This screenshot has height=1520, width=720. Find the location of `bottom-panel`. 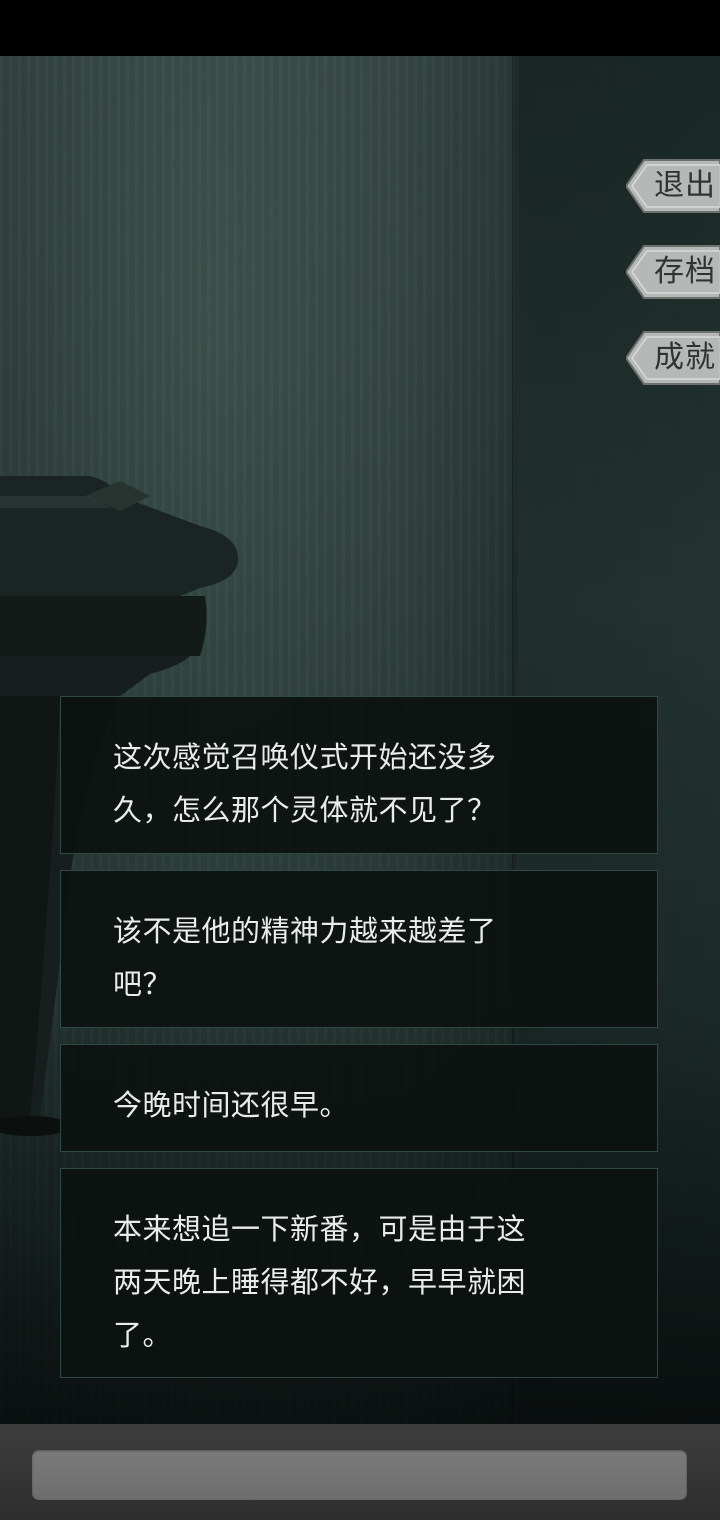

bottom-panel is located at coordinates (360, 1472).